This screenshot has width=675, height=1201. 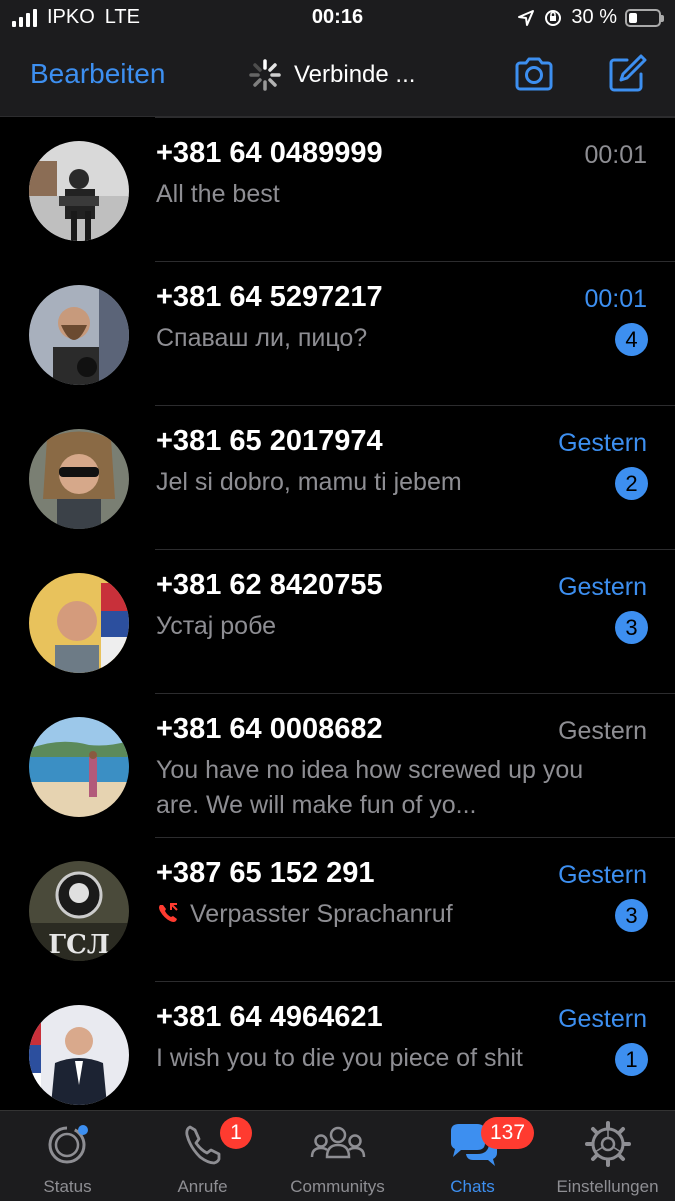 What do you see at coordinates (339, 1058) in the screenshot?
I see `chat-preview: I wish you to die you piece of shit` at bounding box center [339, 1058].